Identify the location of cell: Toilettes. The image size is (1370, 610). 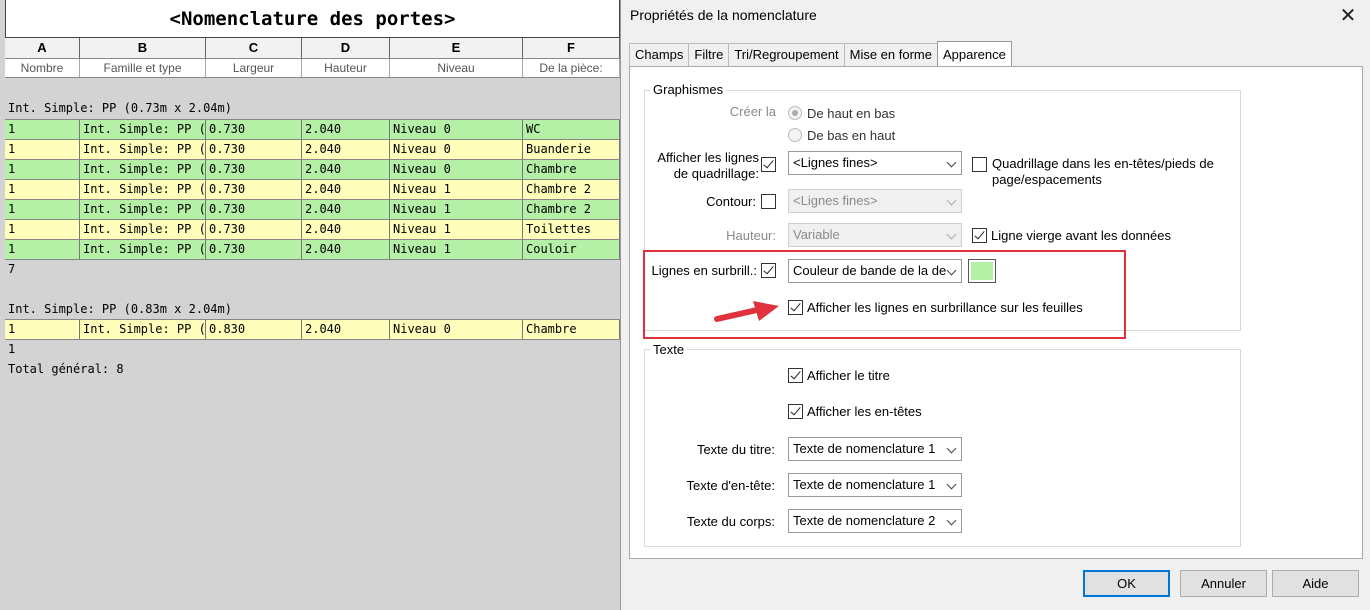
(571, 229).